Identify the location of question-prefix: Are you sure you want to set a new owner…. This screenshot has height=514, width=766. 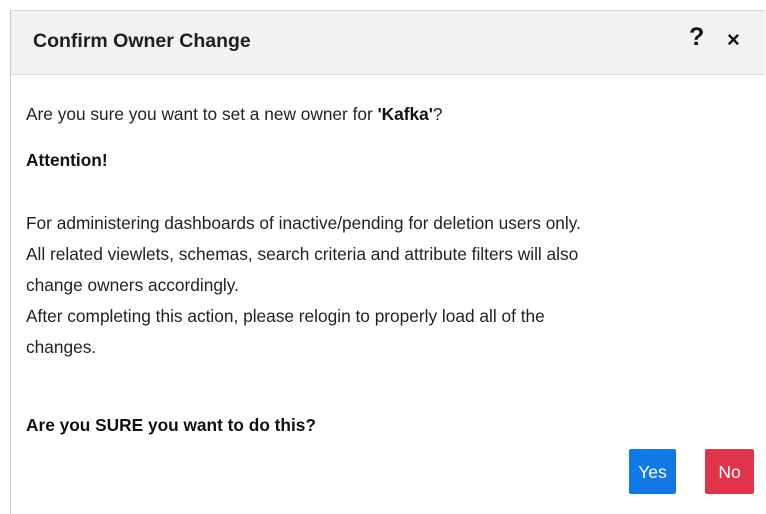
(202, 114).